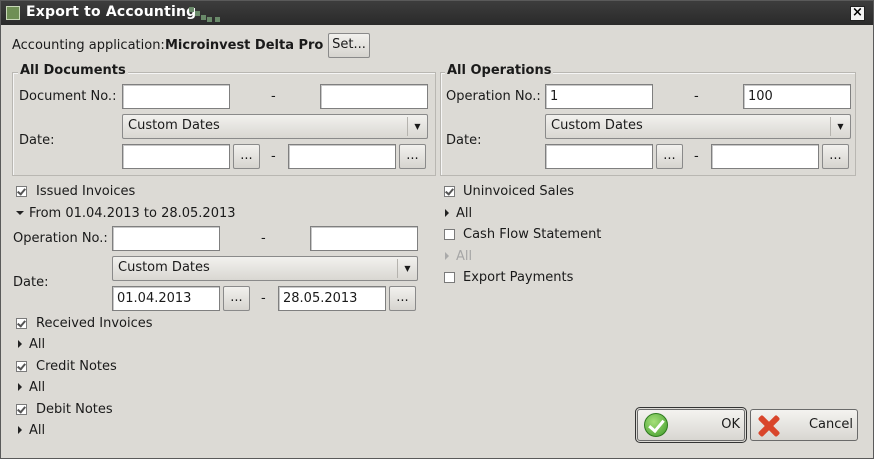 The height and width of the screenshot is (459, 874). What do you see at coordinates (60, 238) in the screenshot?
I see `issued-operation-no-label: Operation No.:` at bounding box center [60, 238].